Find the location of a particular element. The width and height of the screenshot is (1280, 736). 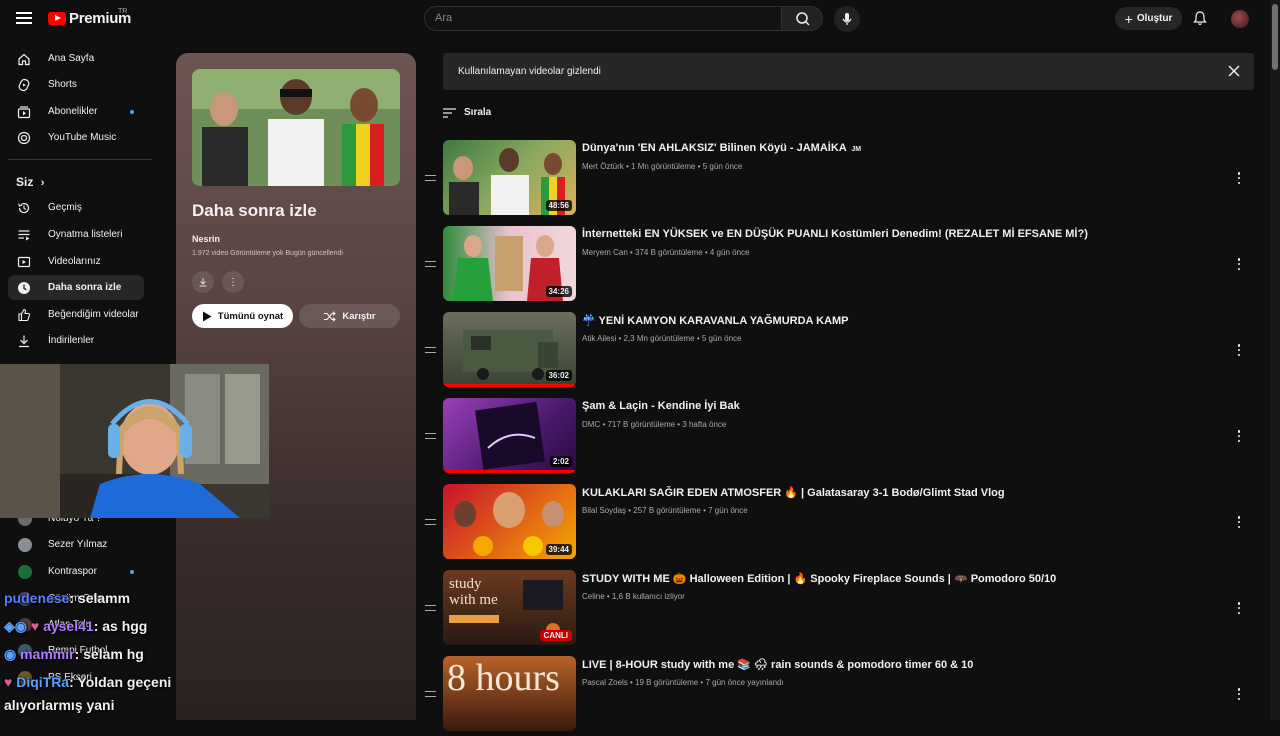

you-heading-label: Siz is located at coordinates (25, 182).